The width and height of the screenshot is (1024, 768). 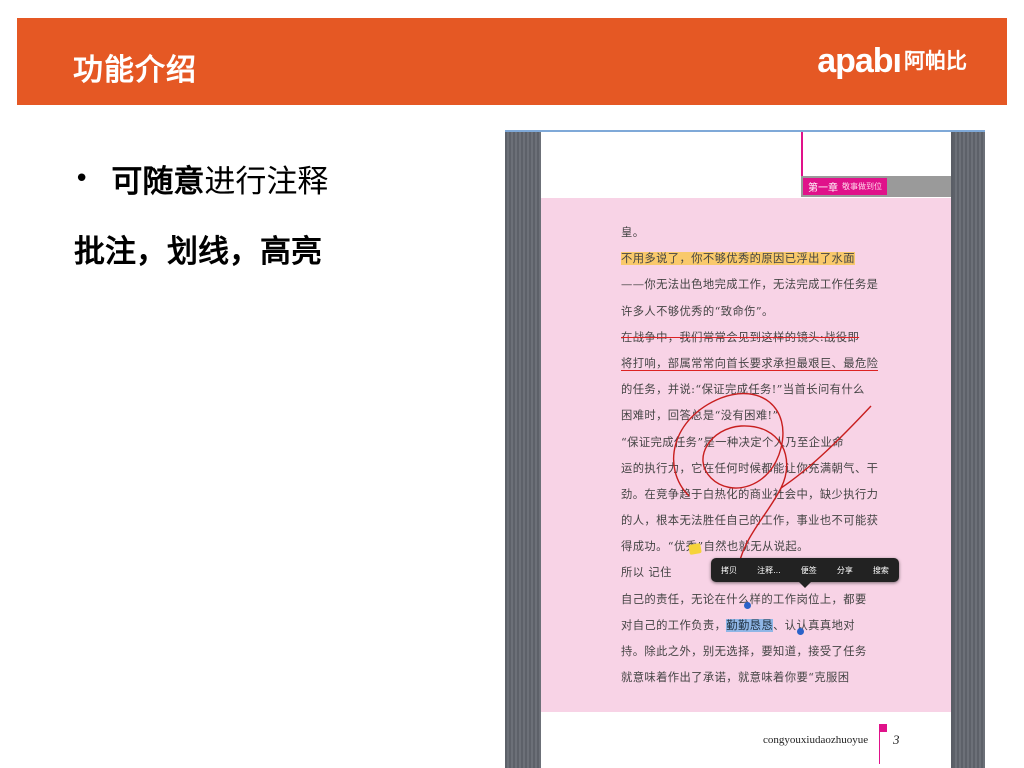 I want to click on text-line: 的人，根本无法胜任自己的工作，事业也不可能获, so click(x=757, y=521).